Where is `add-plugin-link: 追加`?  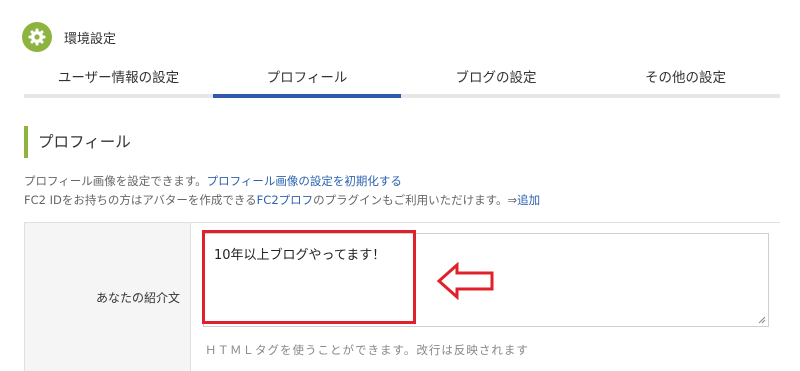 add-plugin-link: 追加 is located at coordinates (528, 200).